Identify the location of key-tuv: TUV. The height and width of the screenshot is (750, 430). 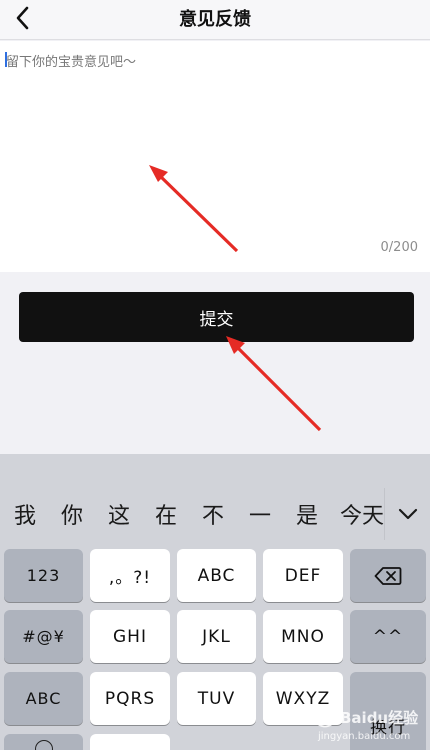
(216, 698).